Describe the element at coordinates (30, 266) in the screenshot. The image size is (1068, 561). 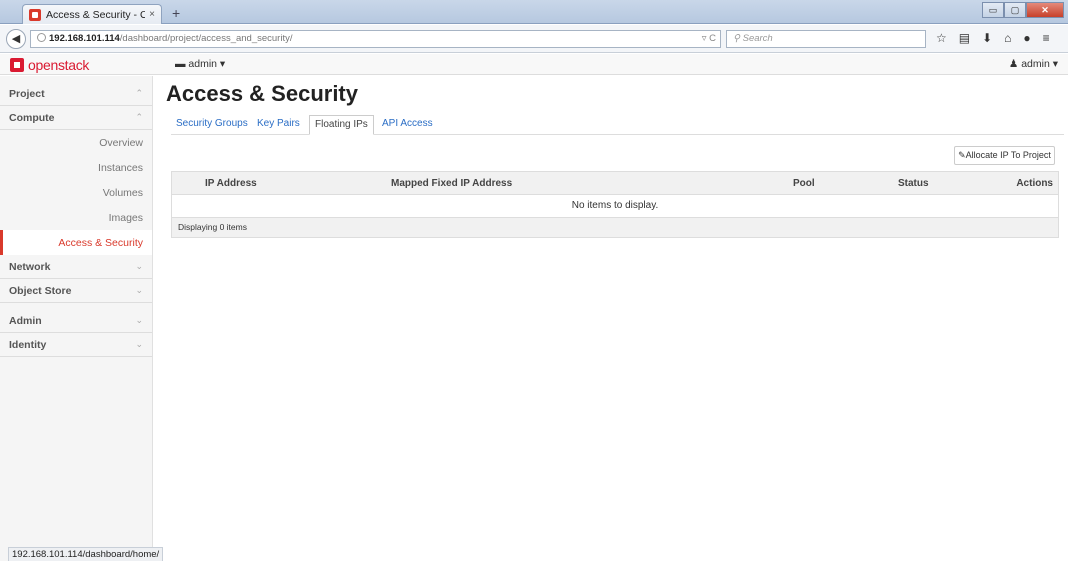
I see `sidebar-section-label: Network` at that location.